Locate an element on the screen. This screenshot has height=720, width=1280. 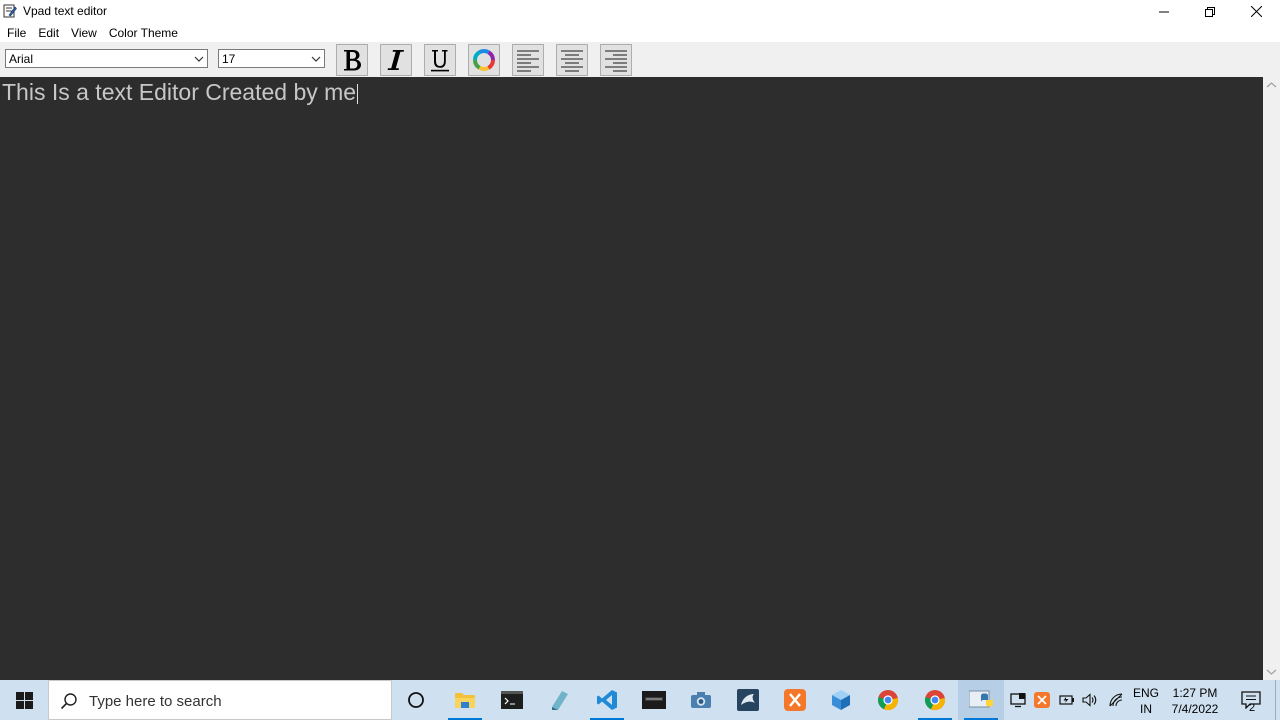
minimize-icon is located at coordinates (1164, 11).